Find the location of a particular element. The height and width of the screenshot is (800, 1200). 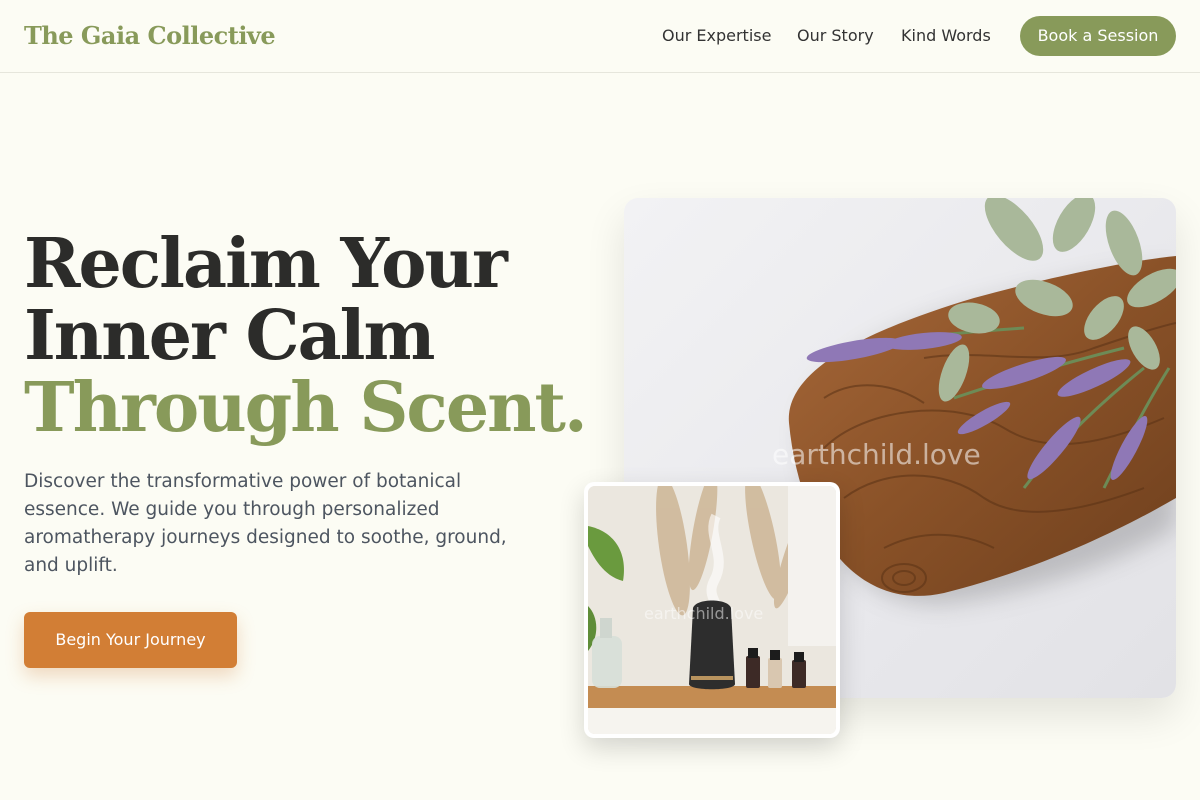

hero-inset-image: earthchild.love is located at coordinates (712, 610).